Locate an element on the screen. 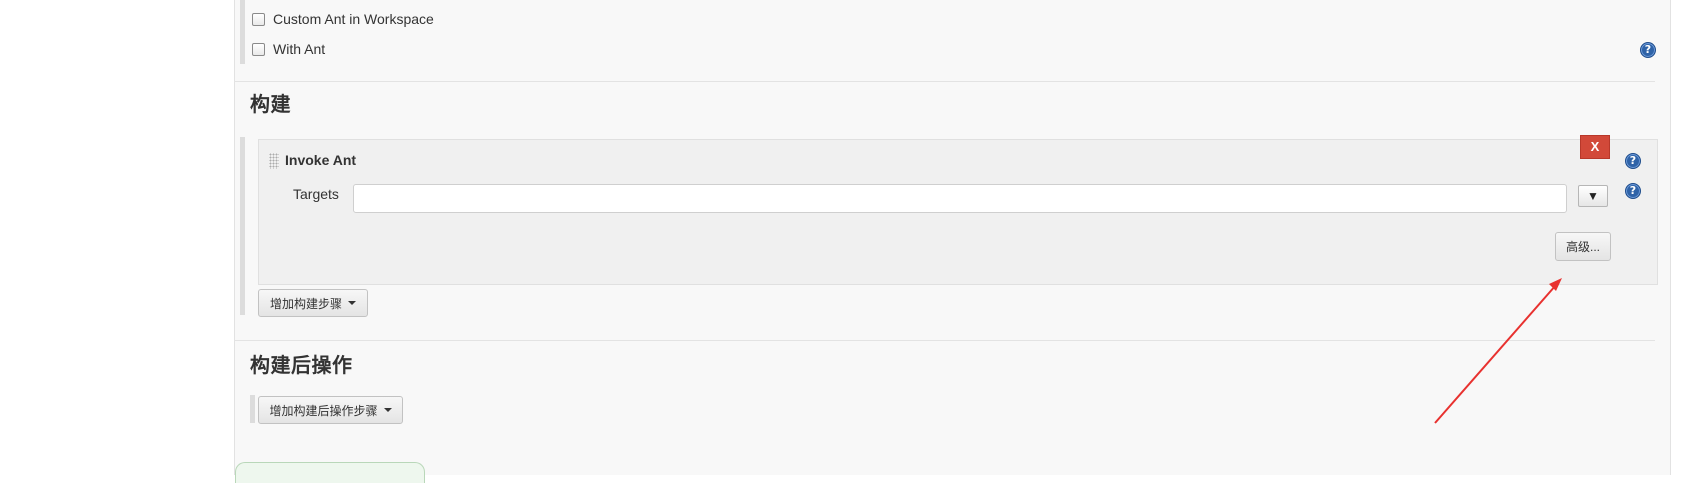  annotation-arrow-line is located at coordinates (1495, 354).